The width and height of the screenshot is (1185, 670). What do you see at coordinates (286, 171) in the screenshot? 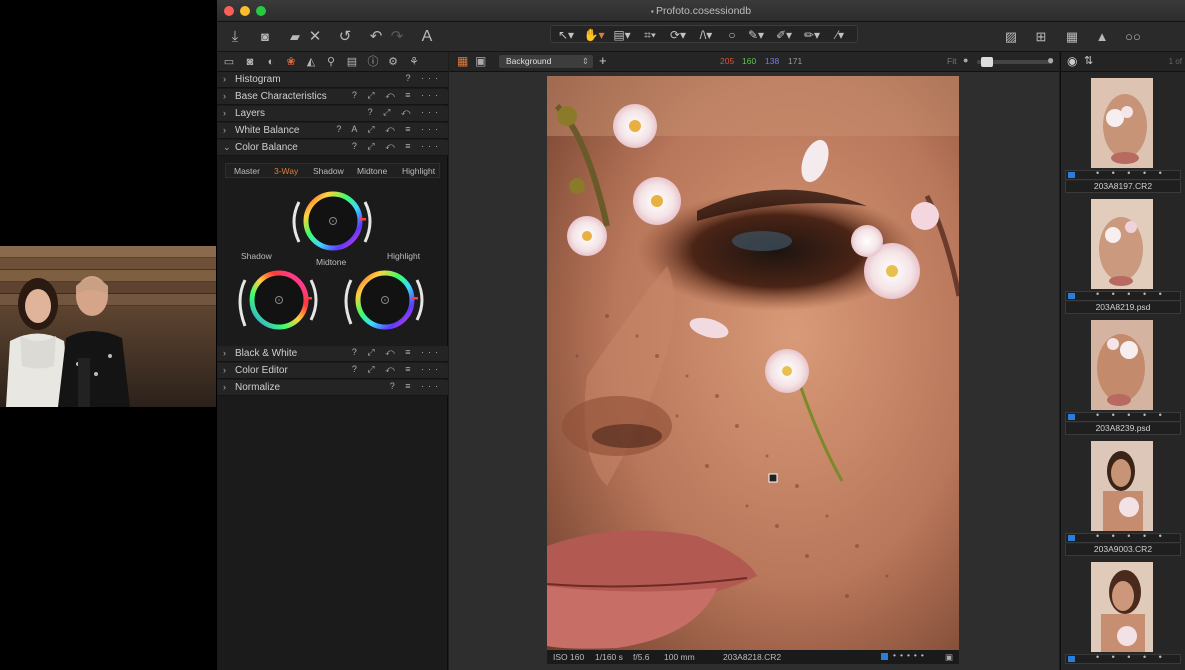
I see `tab-3-way: 3-Way` at bounding box center [286, 171].